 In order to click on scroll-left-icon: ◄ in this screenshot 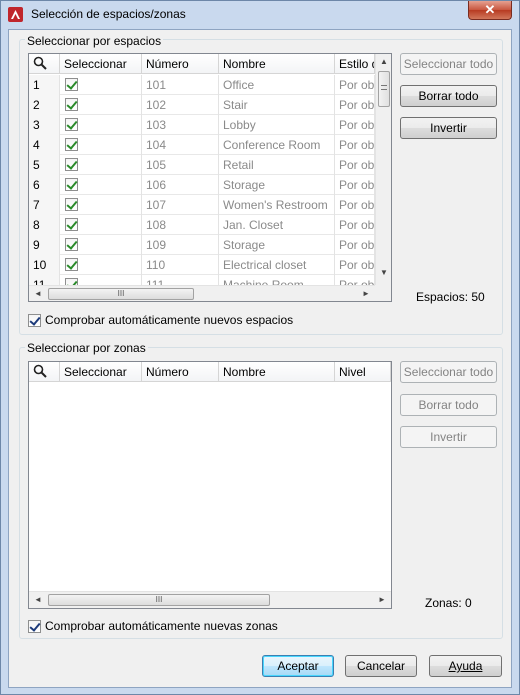, I will do `click(38, 293)`.